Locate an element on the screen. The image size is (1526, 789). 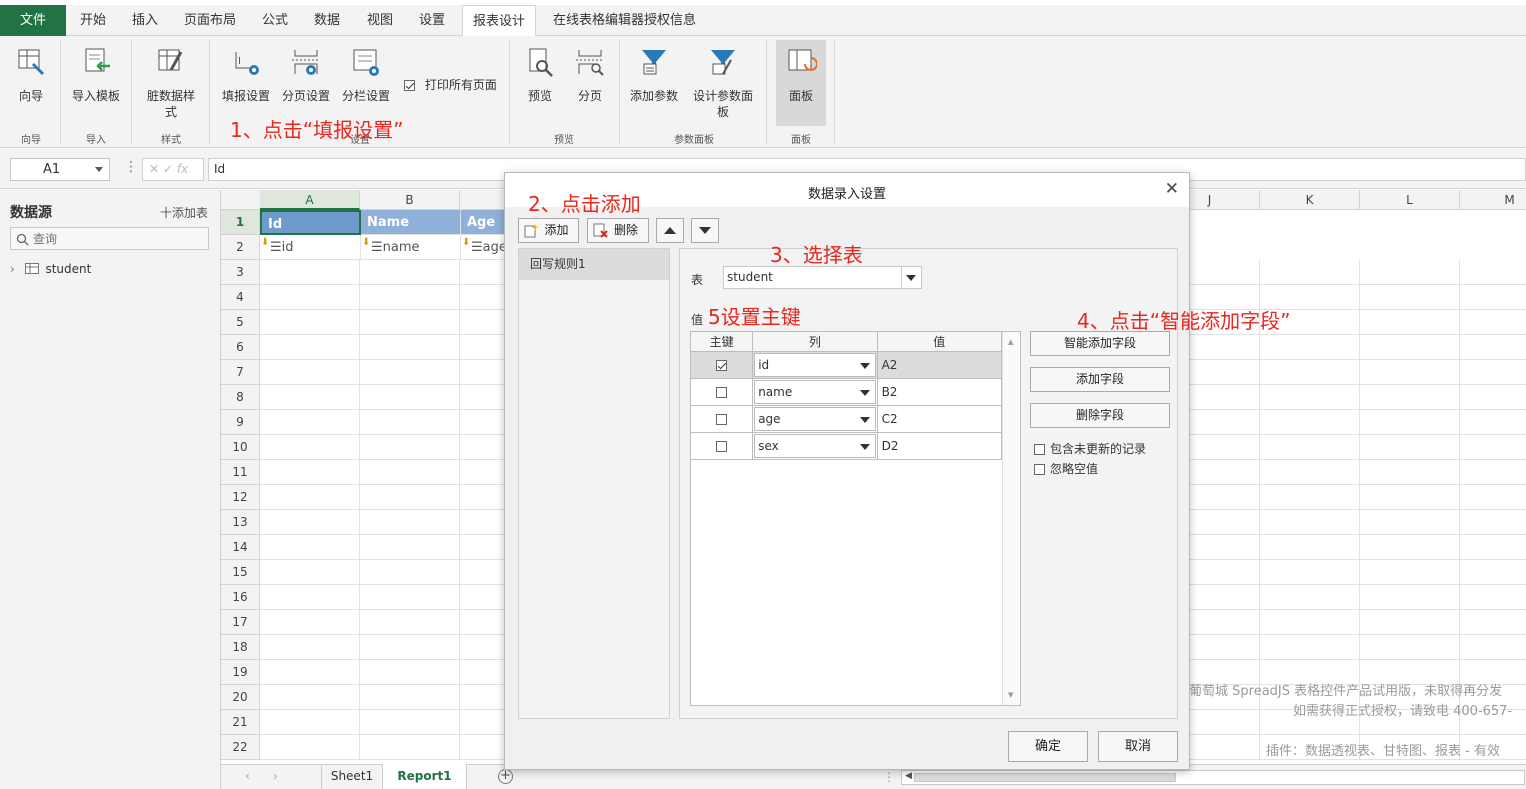
tab-formula: 公式 is located at coordinates (275, 20).